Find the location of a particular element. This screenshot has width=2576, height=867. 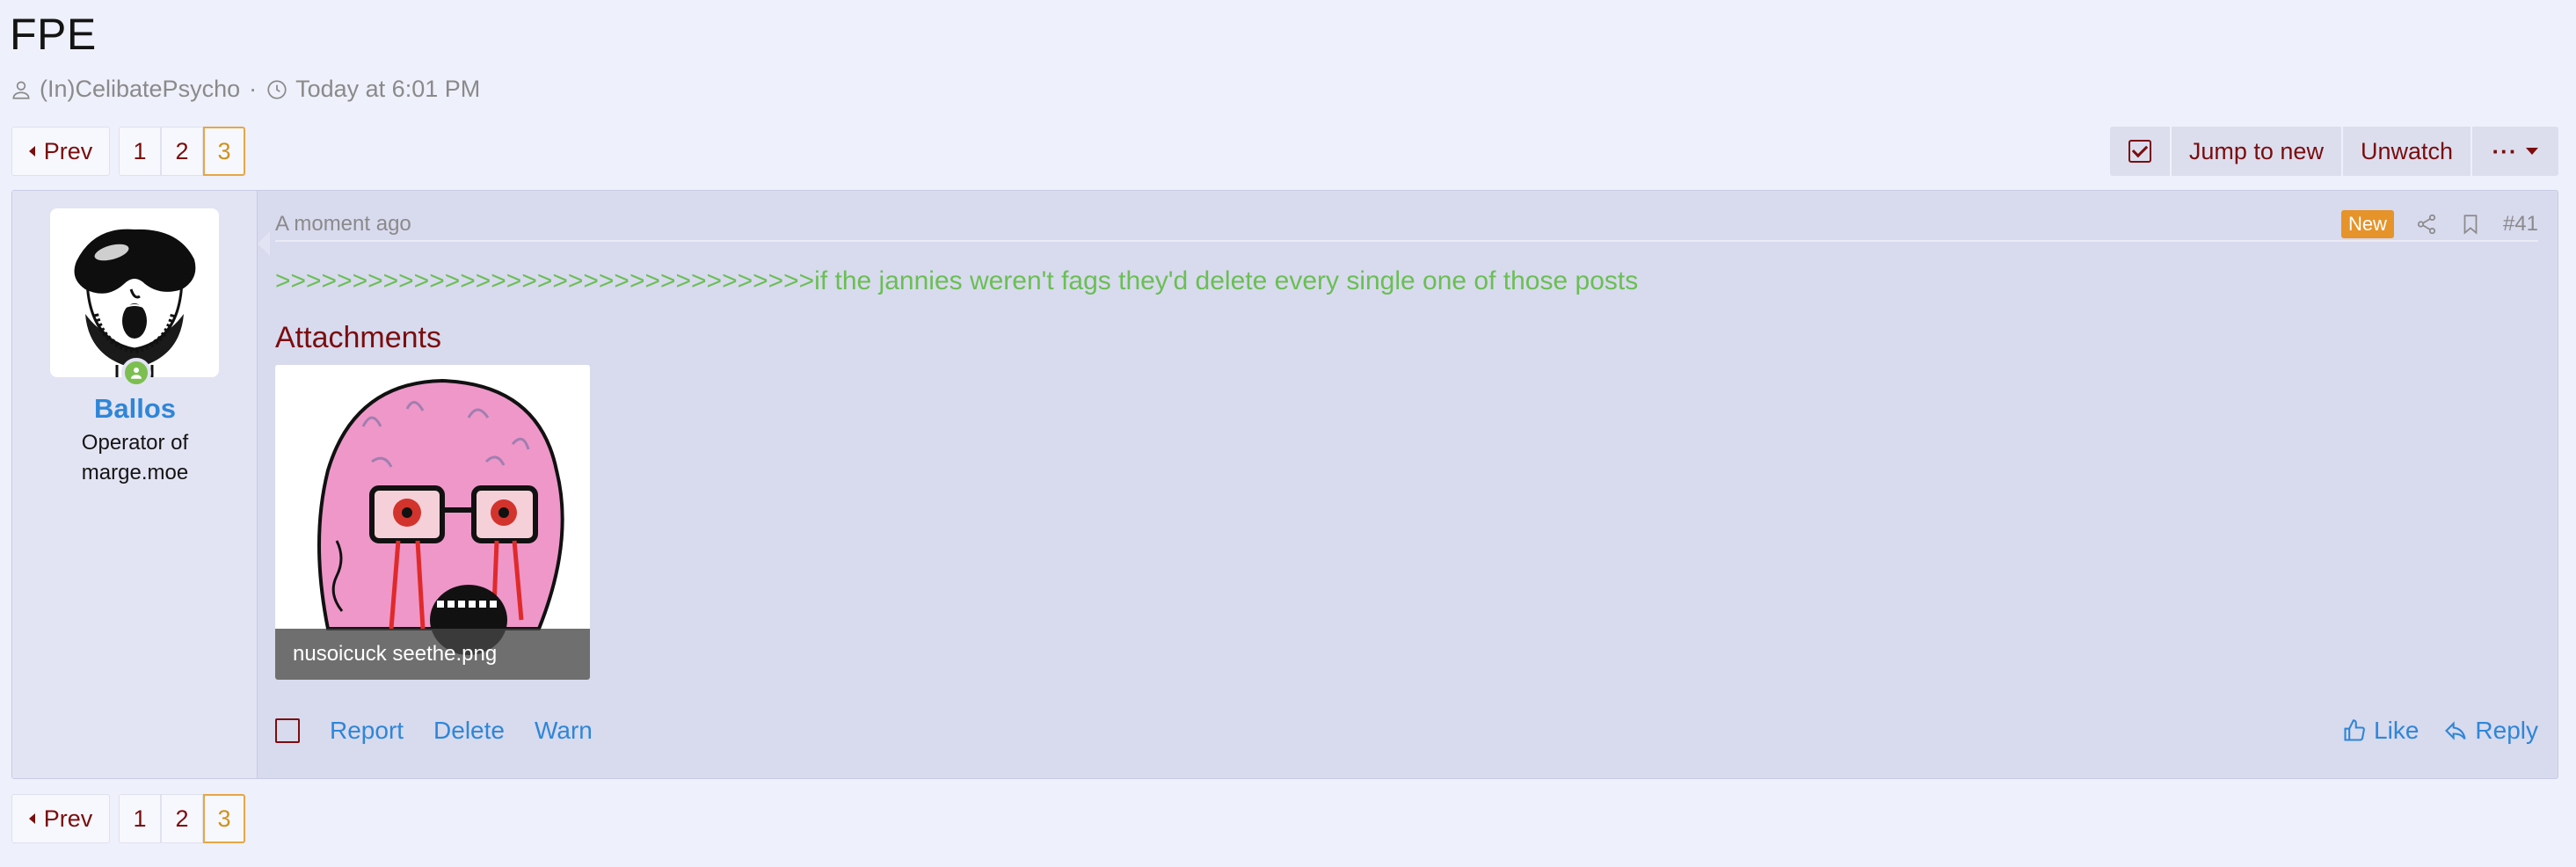

pagination-top: Prev 1 2 3 is located at coordinates (128, 151).